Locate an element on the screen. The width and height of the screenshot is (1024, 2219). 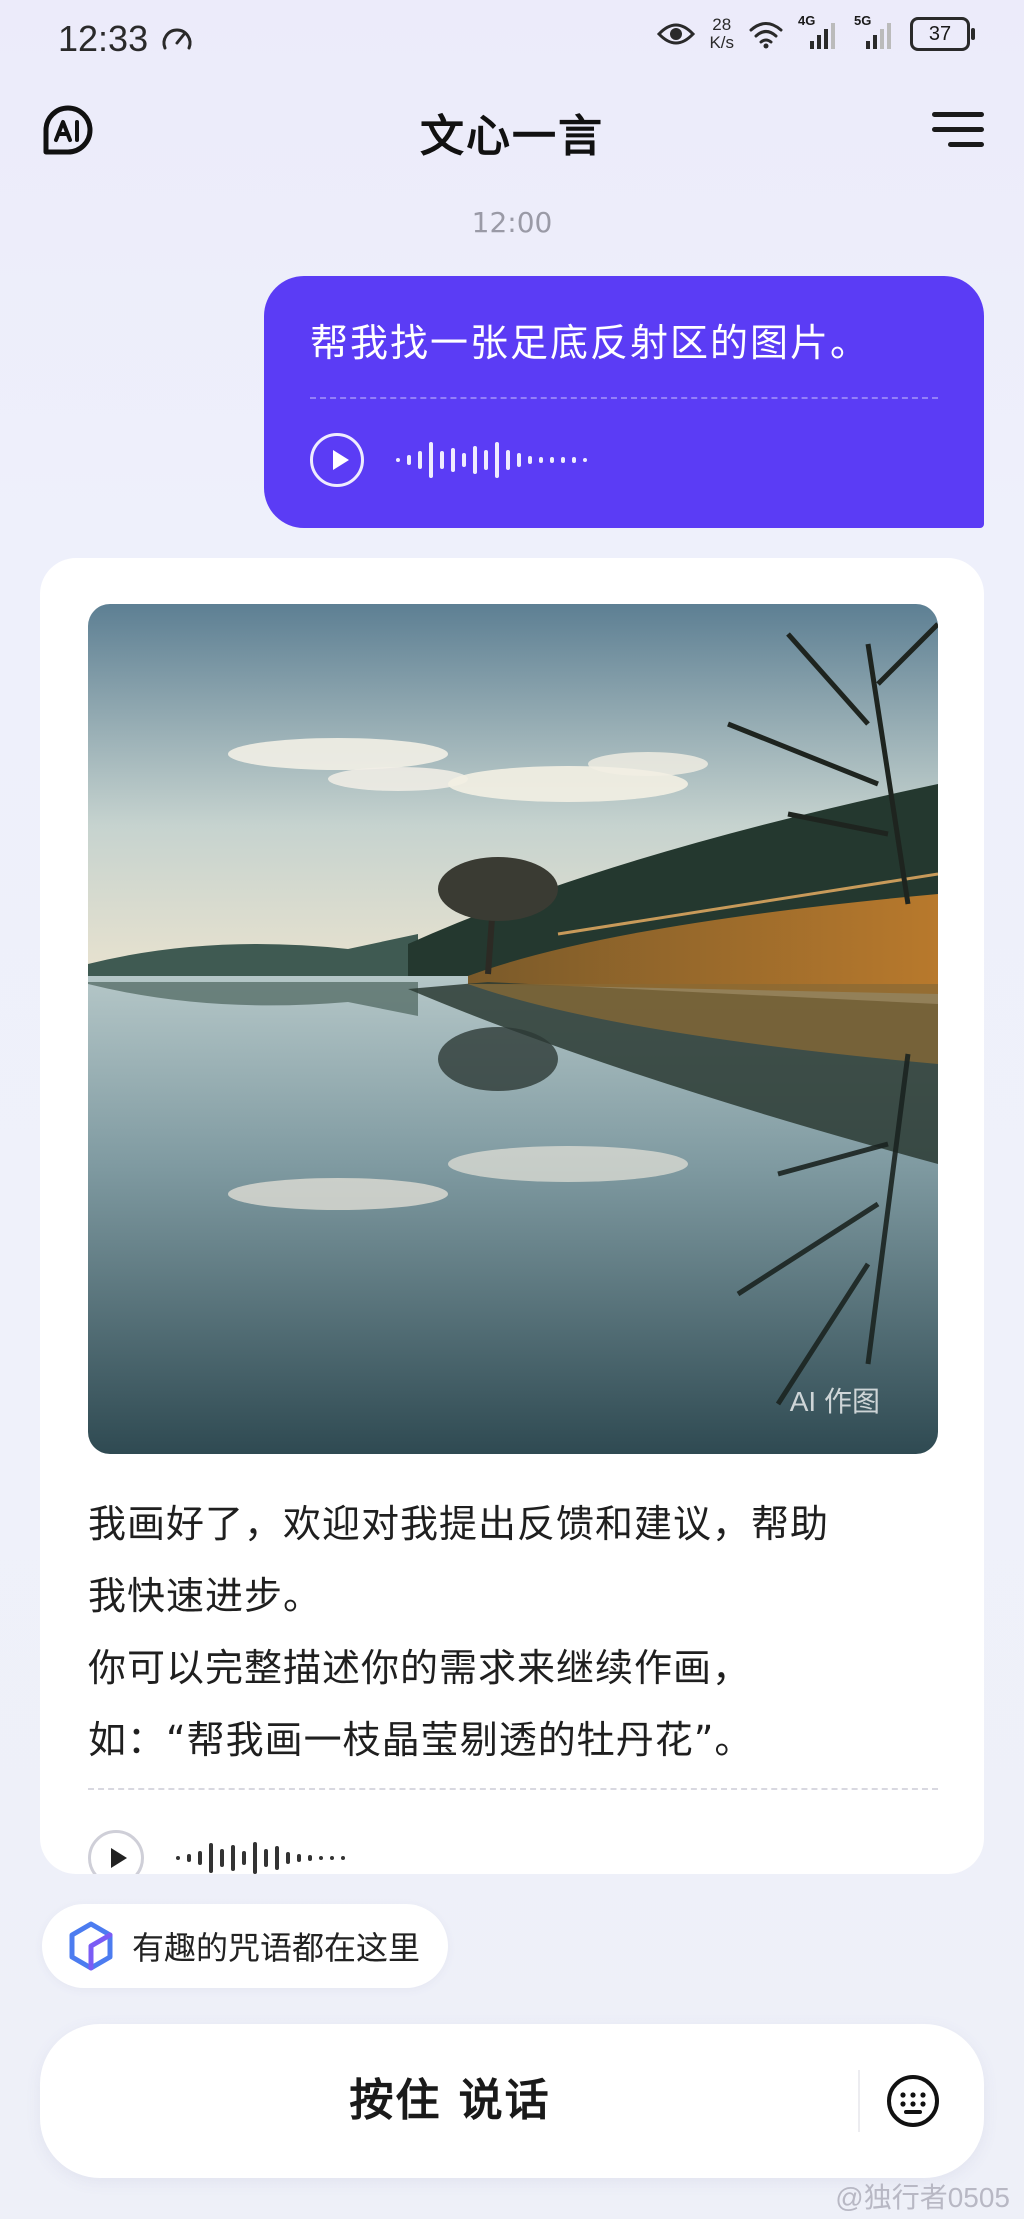
ai-reply-line: 如：“帮我画一枝晶莹剔透的牡丹花”。 is located at coordinates (421, 1740).